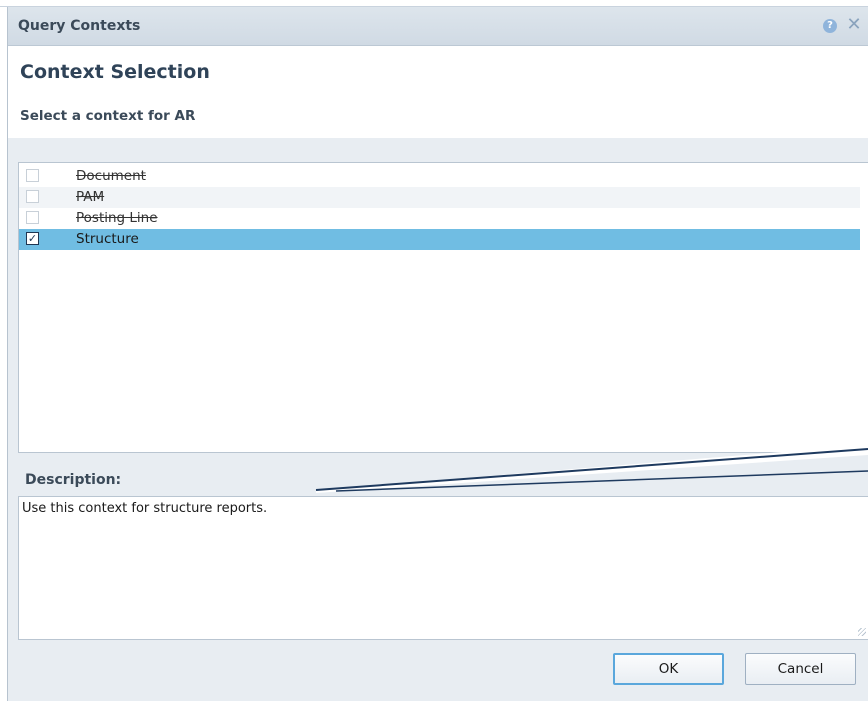 The image size is (868, 701). What do you see at coordinates (668, 669) in the screenshot?
I see `ok-button: OK` at bounding box center [668, 669].